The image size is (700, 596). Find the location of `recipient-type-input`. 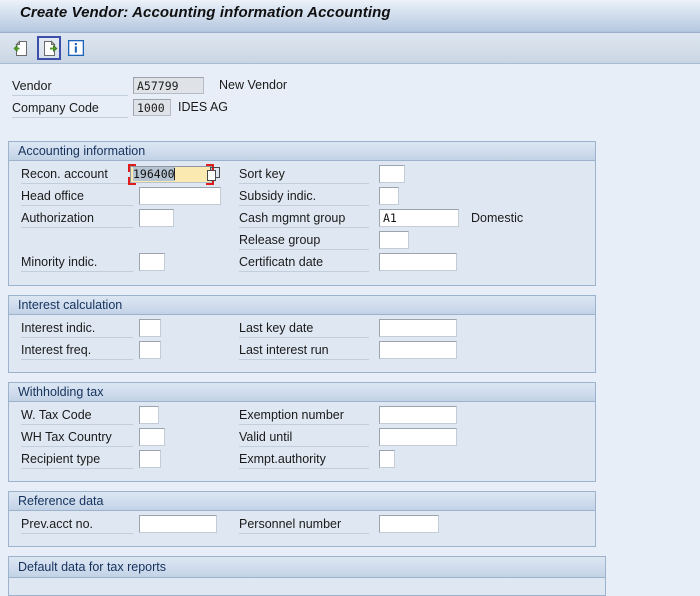

recipient-type-input is located at coordinates (150, 459).